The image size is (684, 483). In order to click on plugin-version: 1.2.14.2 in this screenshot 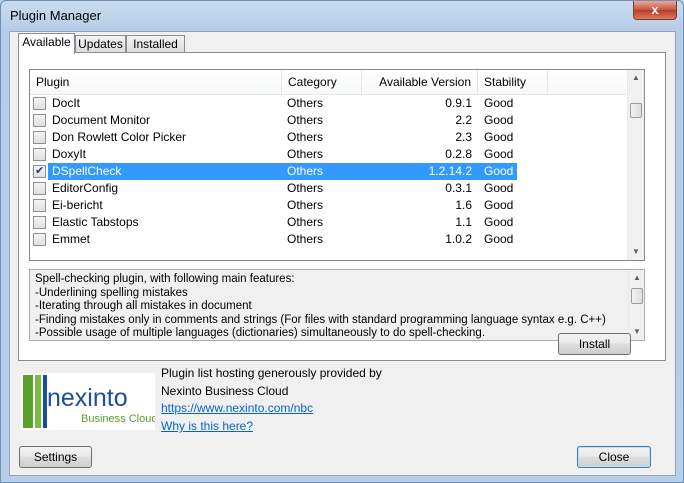, I will do `click(450, 171)`.